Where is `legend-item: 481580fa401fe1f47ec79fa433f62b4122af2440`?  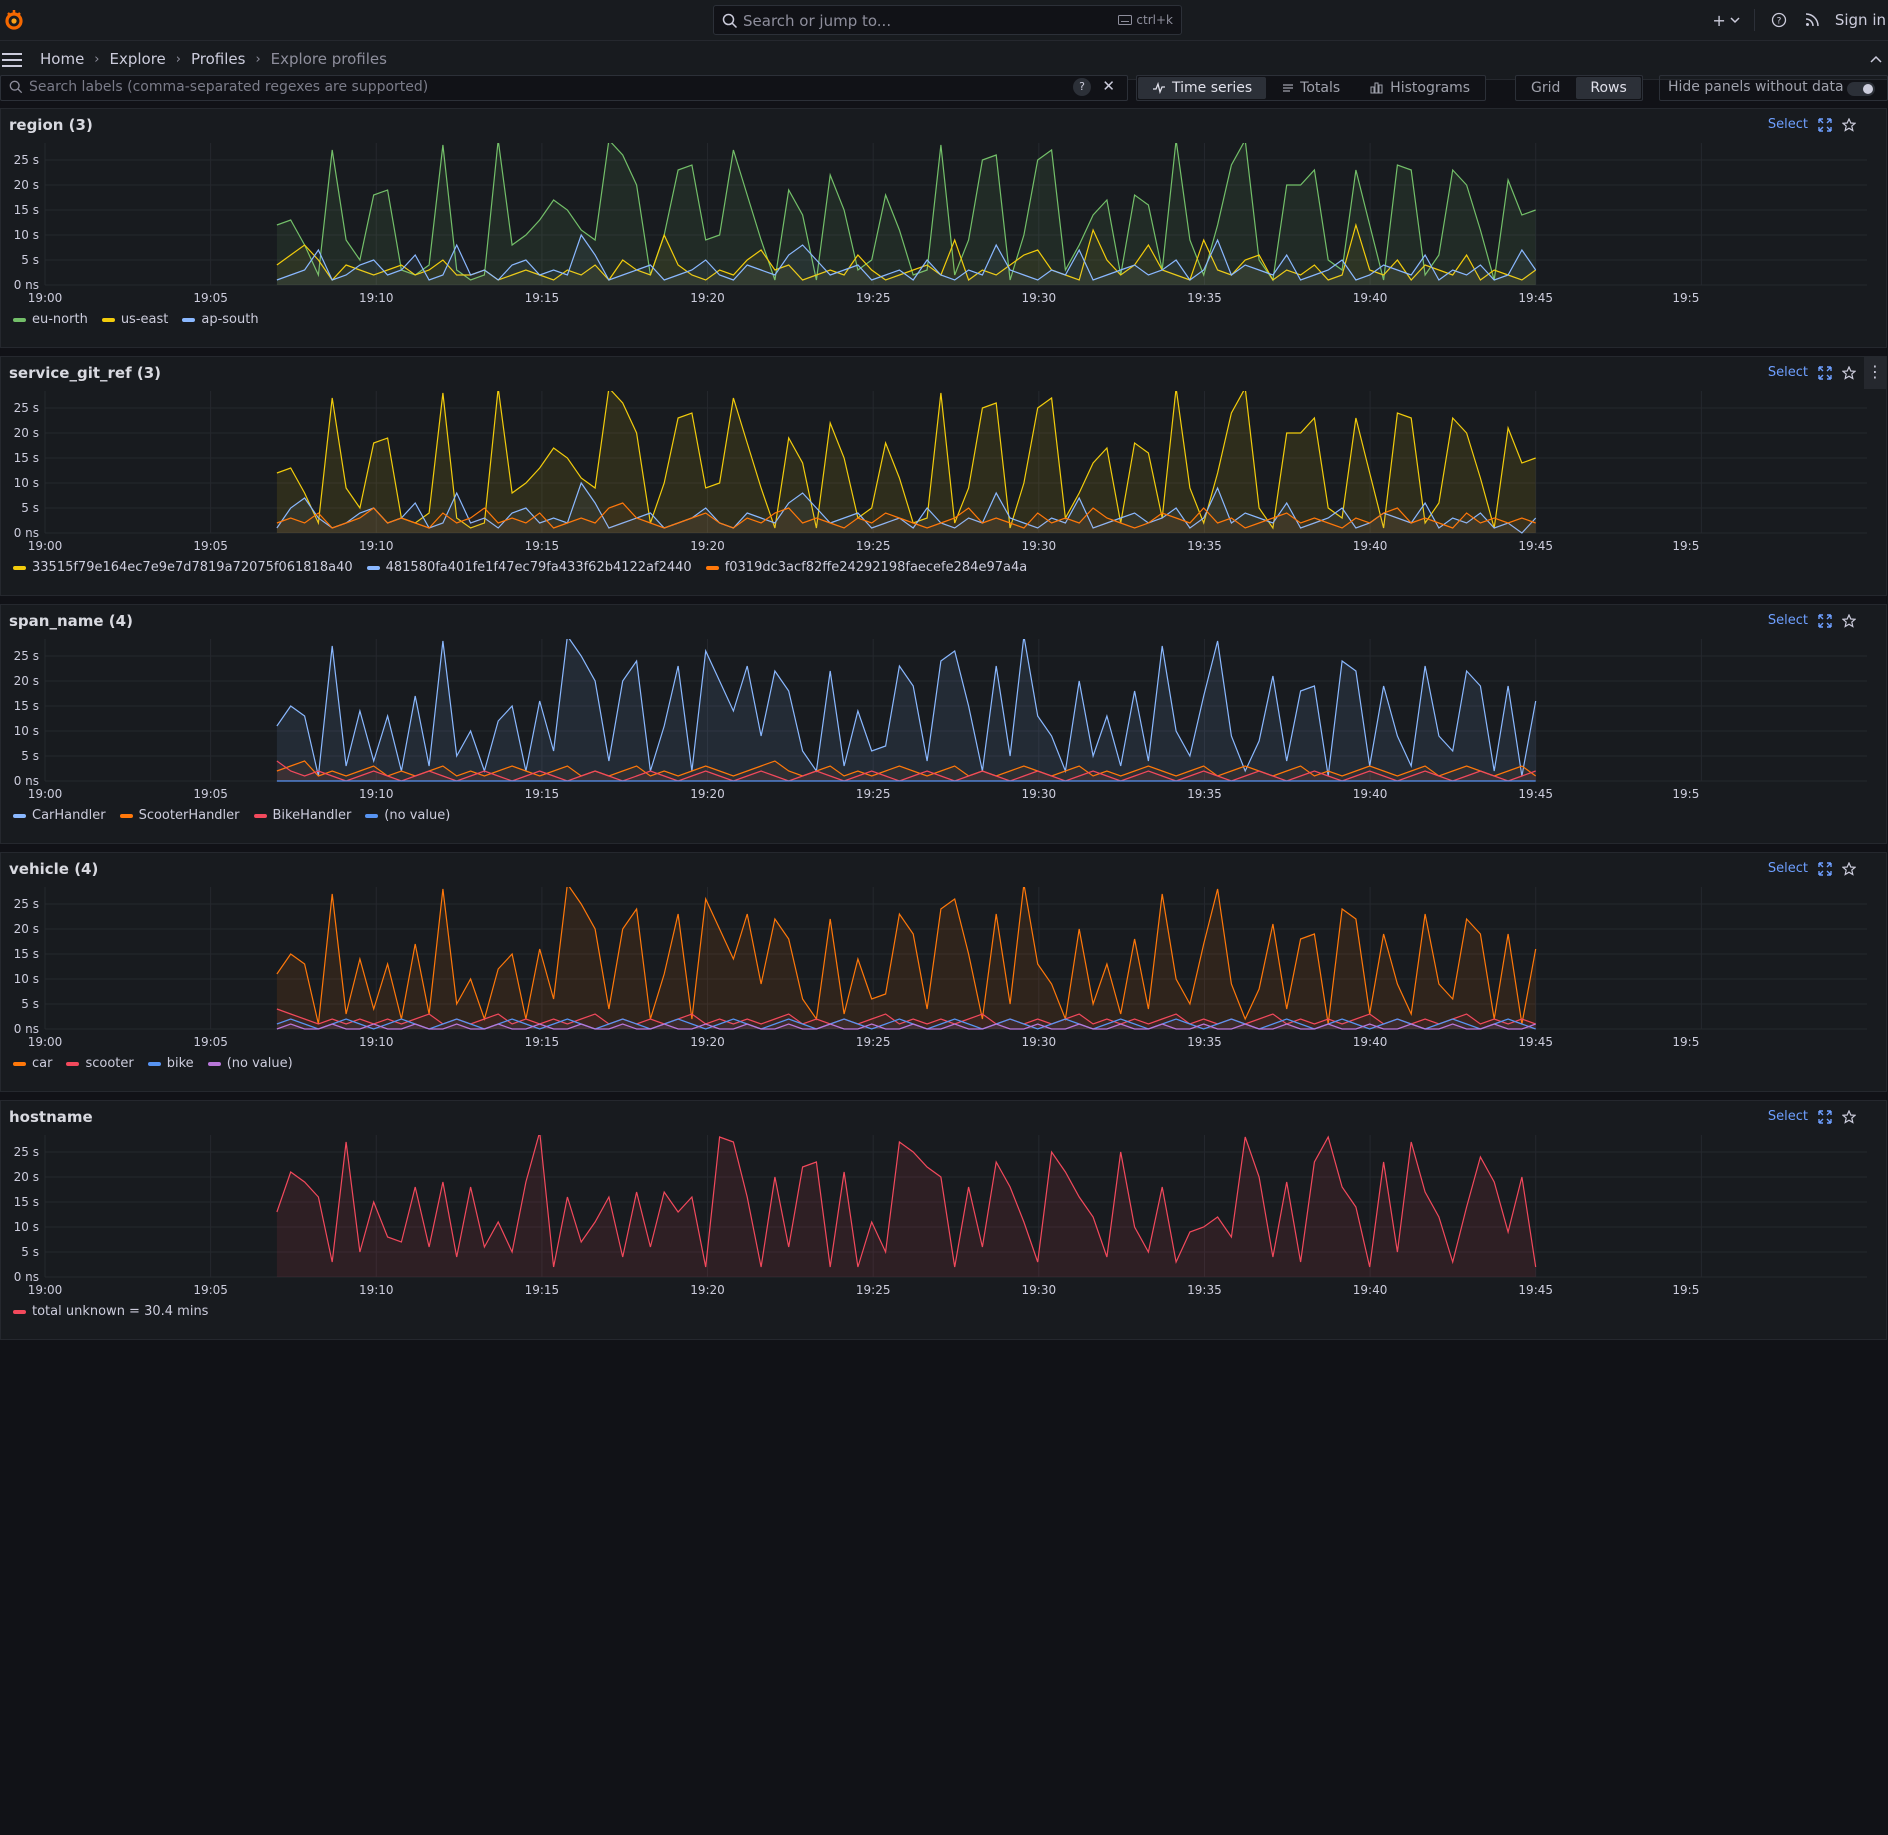 legend-item: 481580fa401fe1f47ec79fa433f62b4122af2440 is located at coordinates (529, 567).